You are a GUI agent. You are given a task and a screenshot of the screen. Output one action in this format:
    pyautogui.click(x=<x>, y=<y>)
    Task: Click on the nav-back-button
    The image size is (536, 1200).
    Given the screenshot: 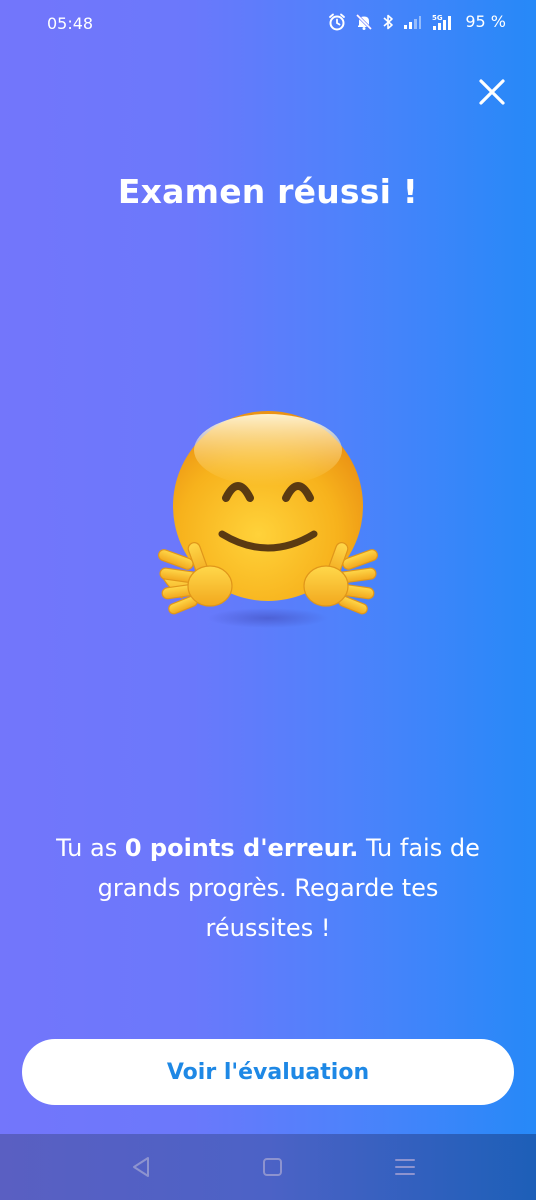 What is the action you would take?
    pyautogui.click(x=141, y=1167)
    